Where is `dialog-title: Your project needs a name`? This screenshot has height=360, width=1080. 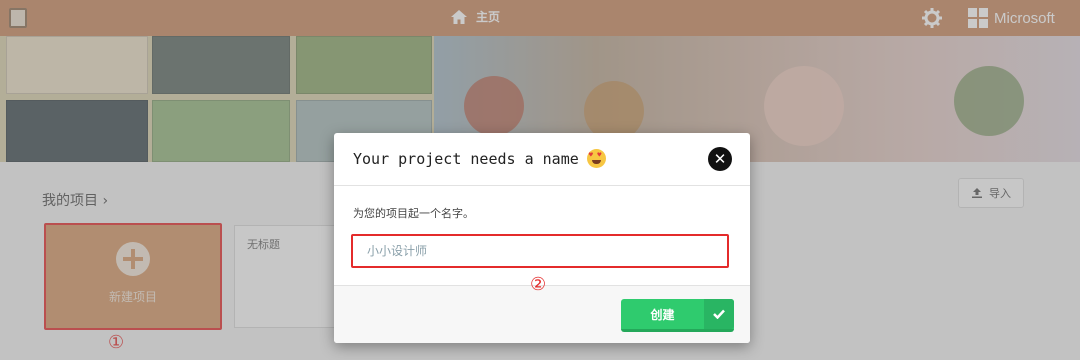 dialog-title: Your project needs a name is located at coordinates (479, 158).